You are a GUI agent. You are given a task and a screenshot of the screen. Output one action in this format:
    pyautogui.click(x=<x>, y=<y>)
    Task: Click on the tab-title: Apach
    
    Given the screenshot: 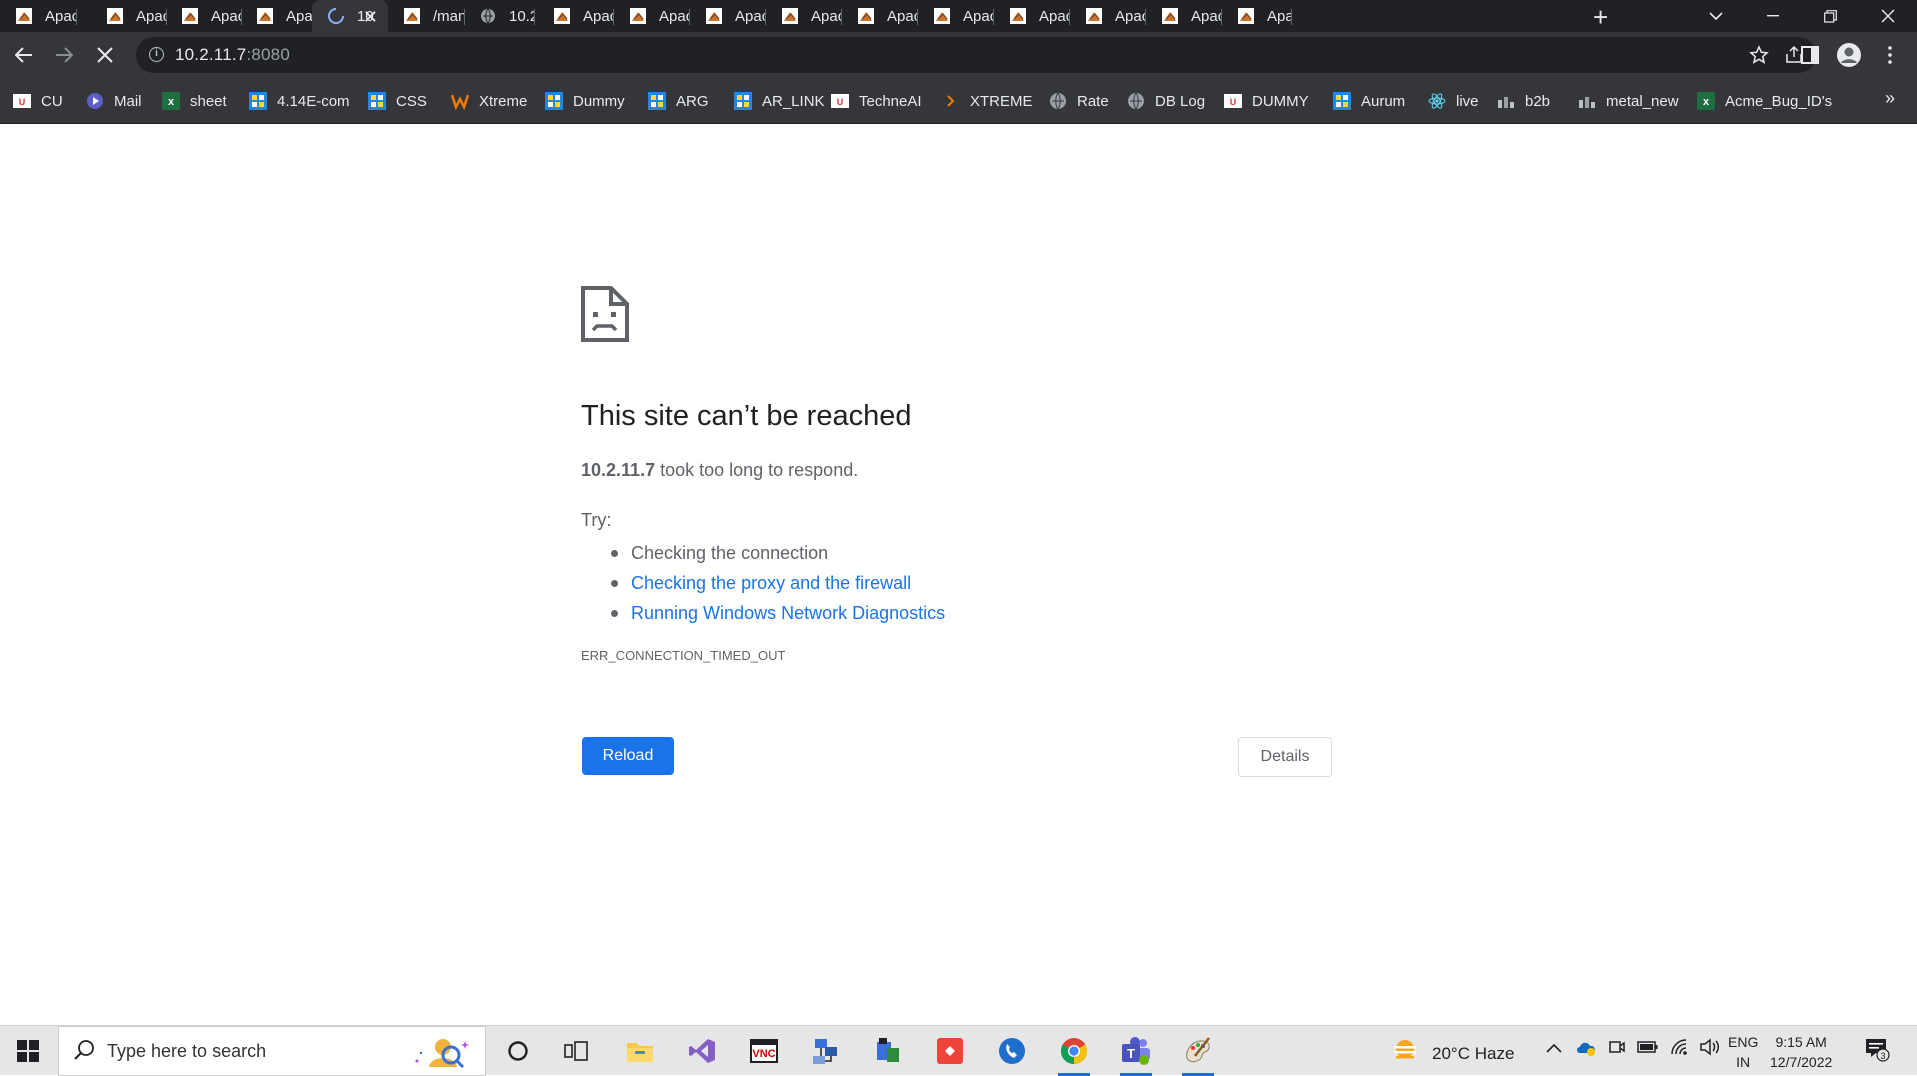 What is the action you would take?
    pyautogui.click(x=226, y=16)
    